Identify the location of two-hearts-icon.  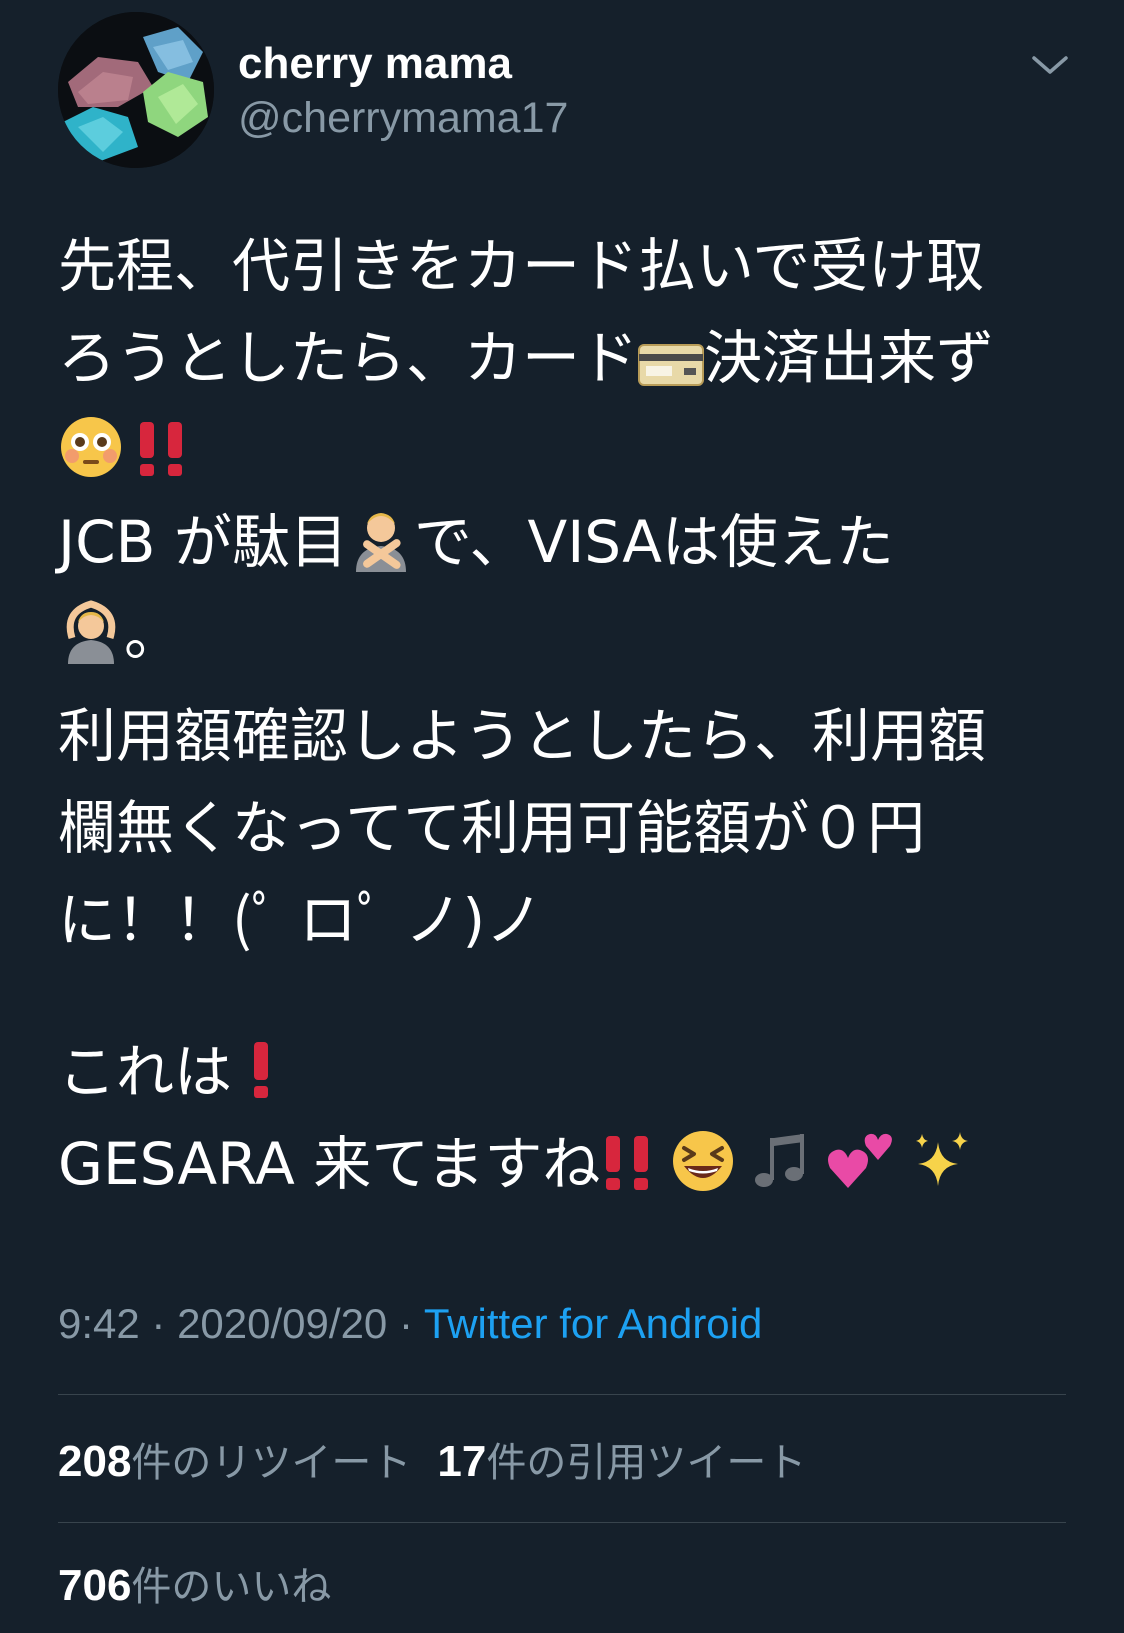
(861, 1174).